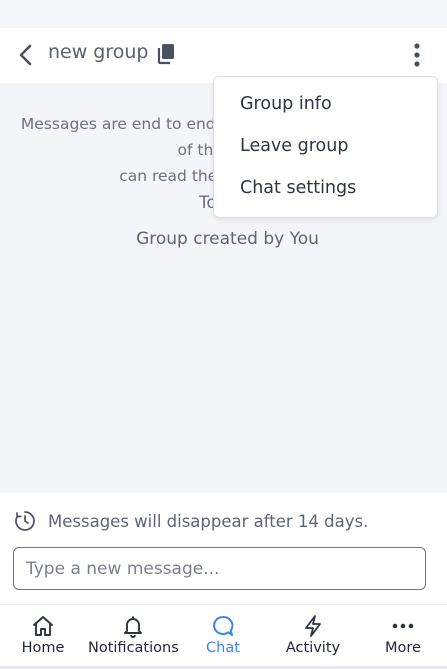  What do you see at coordinates (298, 188) in the screenshot?
I see `menu-item-chat-settings: Chat settings` at bounding box center [298, 188].